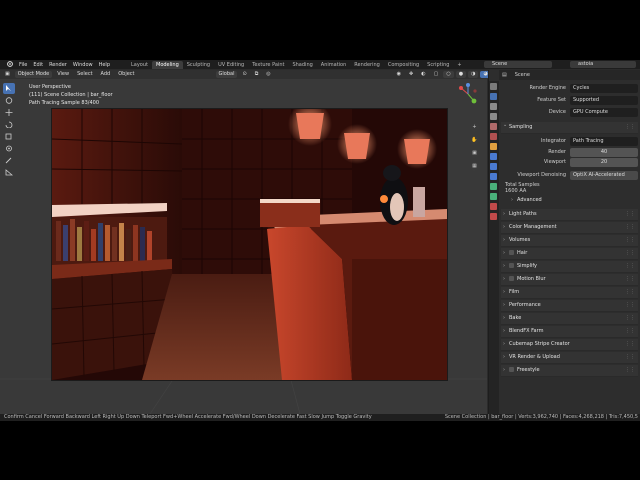  Describe the element at coordinates (58, 65) in the screenshot. I see `menu-render: Render` at that location.